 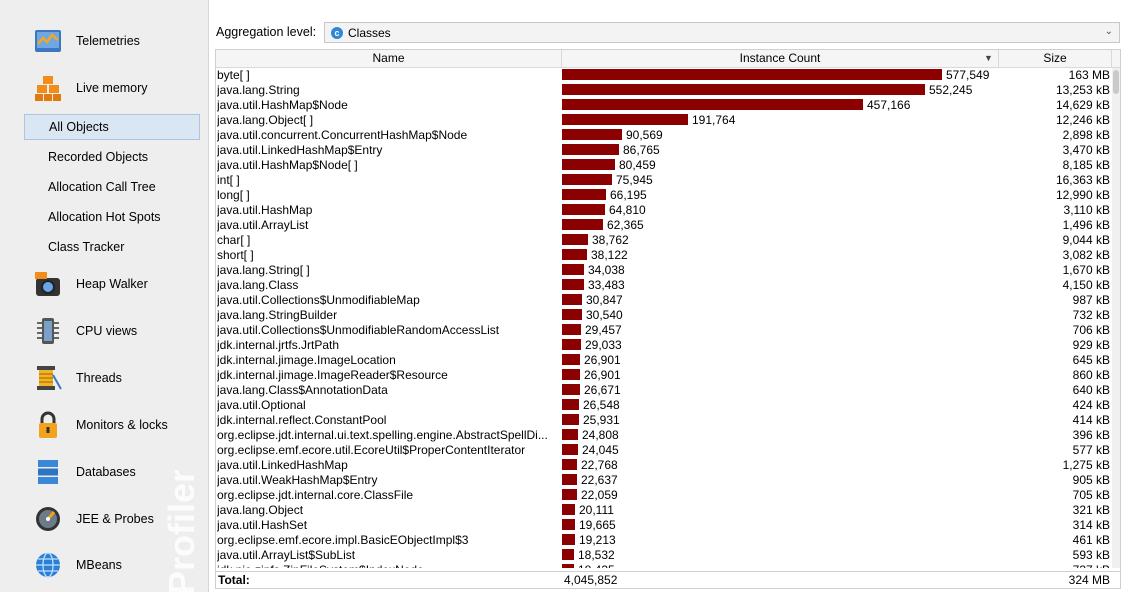 What do you see at coordinates (664, 225) in the screenshot?
I see `table-row: java.util.ArrayList 62,365 1,496 kB` at bounding box center [664, 225].